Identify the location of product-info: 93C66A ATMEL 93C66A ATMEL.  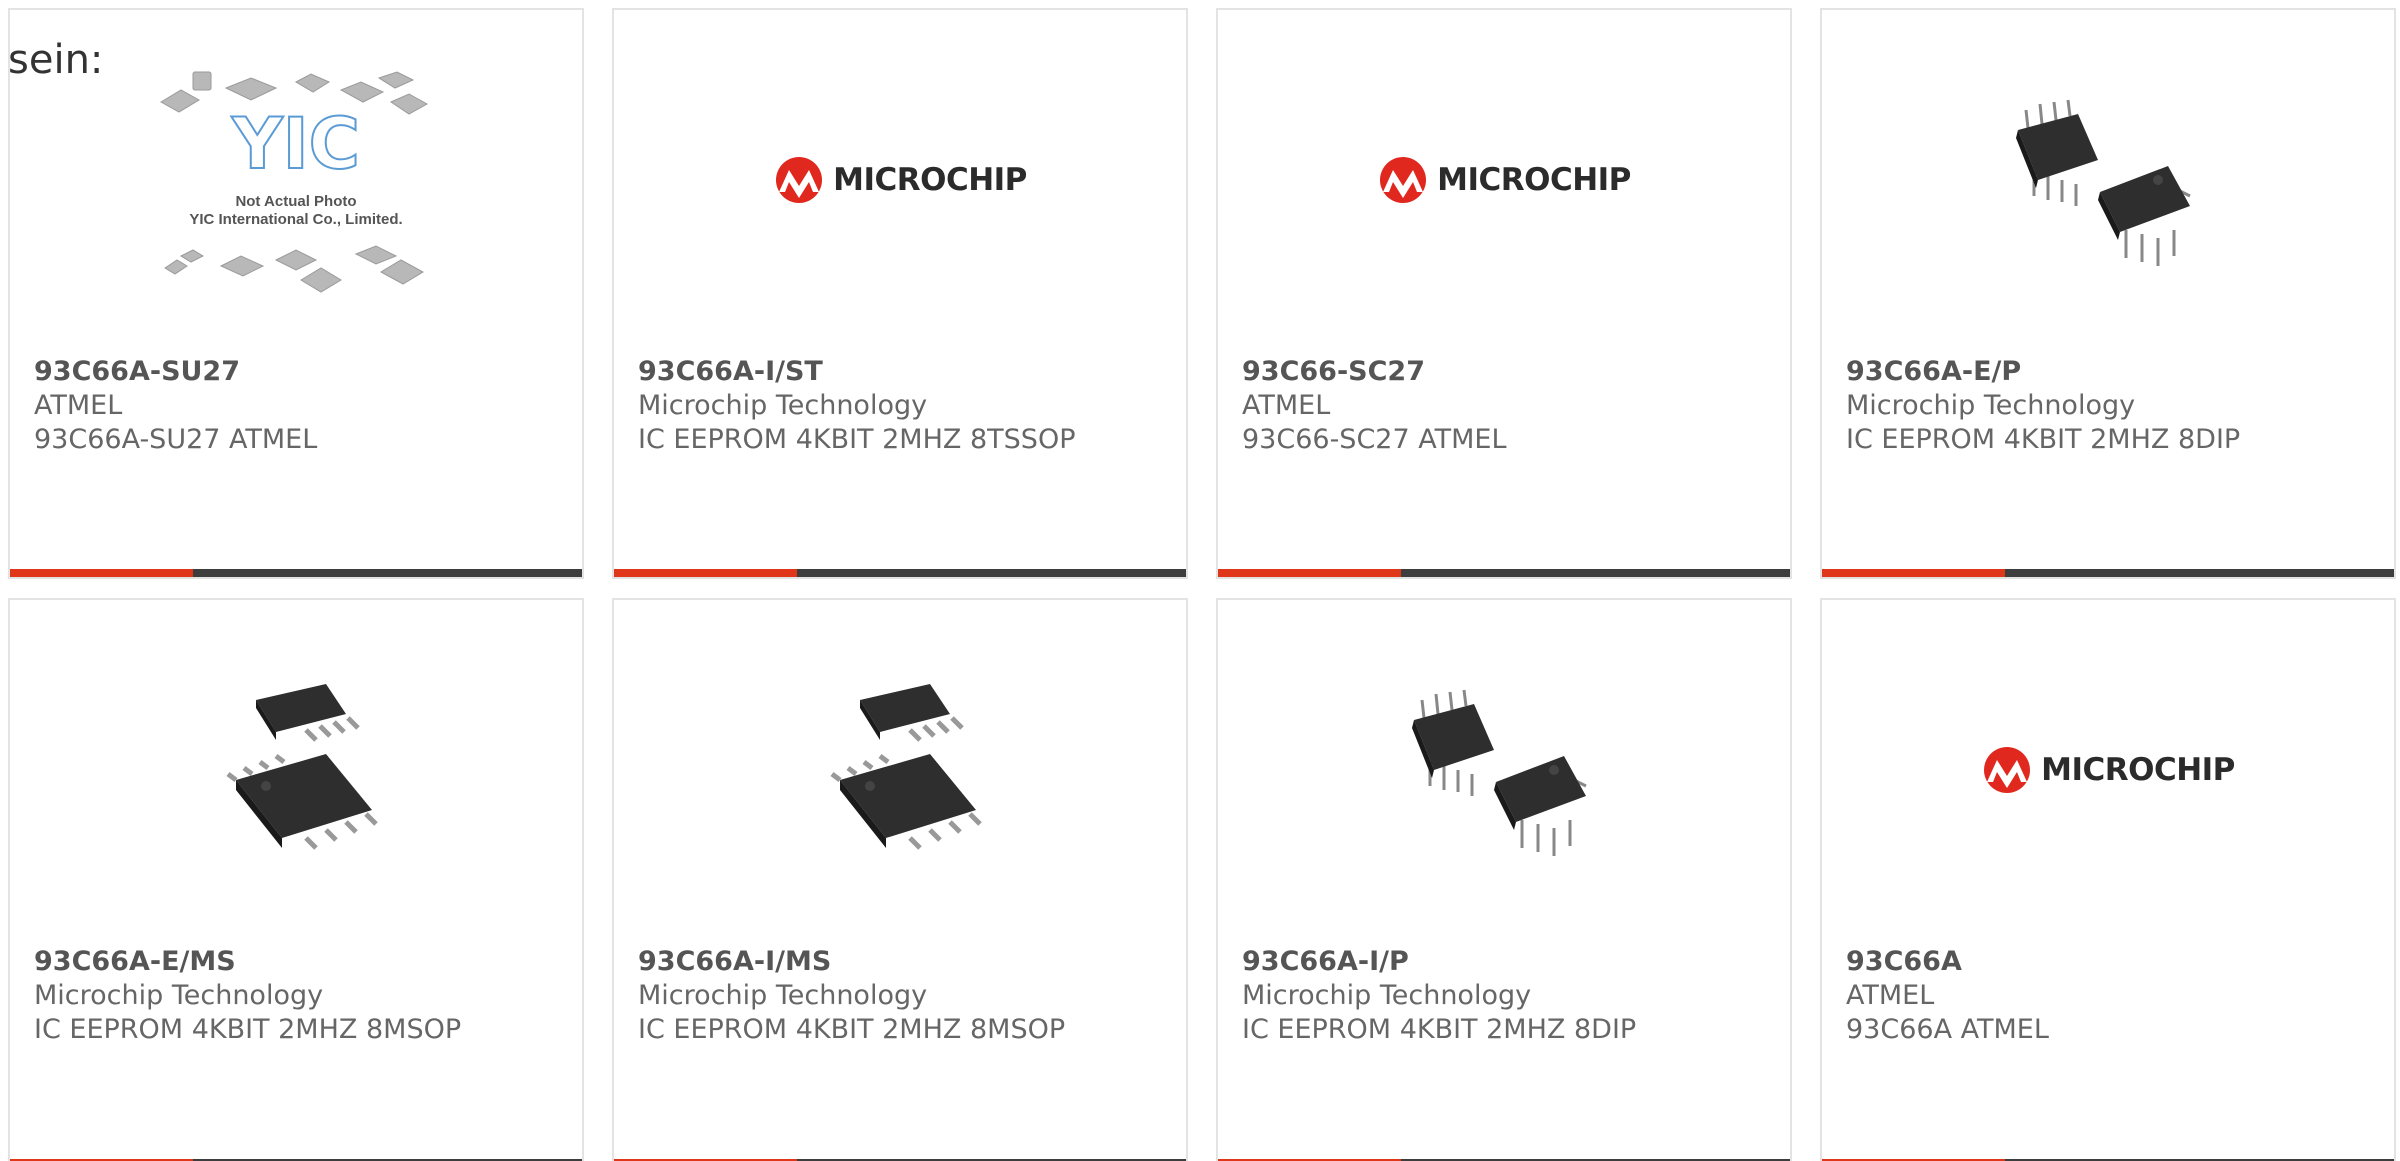
(2115, 996).